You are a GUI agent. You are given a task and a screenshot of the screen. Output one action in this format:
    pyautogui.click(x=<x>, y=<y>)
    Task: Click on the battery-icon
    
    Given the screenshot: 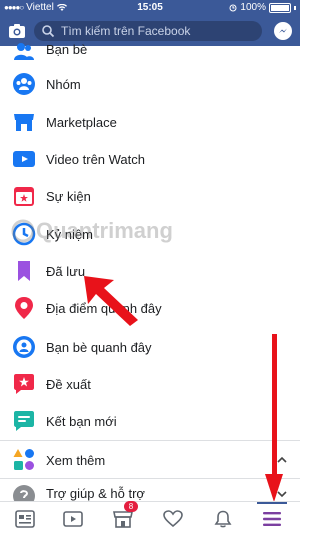 What is the action you would take?
    pyautogui.click(x=280, y=7)
    